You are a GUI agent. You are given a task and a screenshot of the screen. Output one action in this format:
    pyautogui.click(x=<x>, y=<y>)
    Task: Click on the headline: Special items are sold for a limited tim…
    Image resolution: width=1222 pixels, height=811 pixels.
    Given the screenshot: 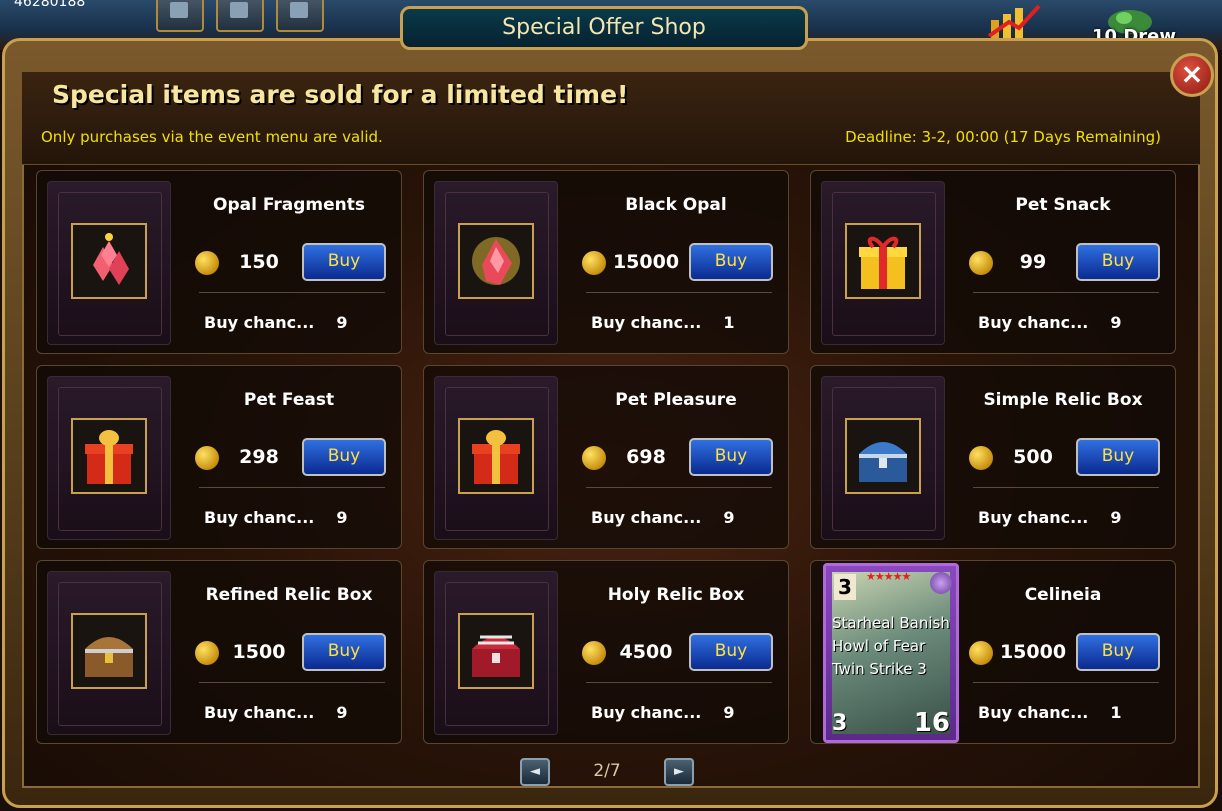 What is the action you would take?
    pyautogui.click(x=340, y=94)
    